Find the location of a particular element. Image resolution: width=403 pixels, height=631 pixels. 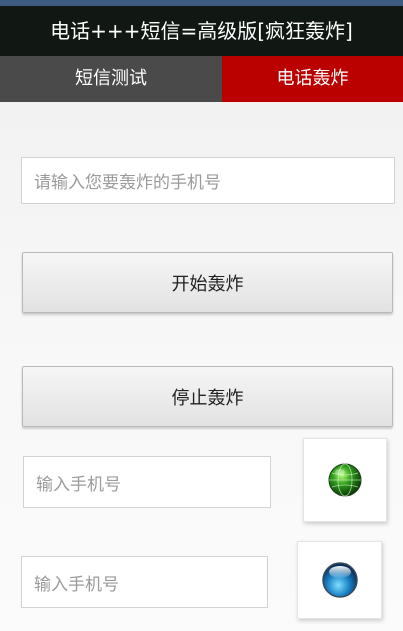

phone-input-1: 输入手机号 is located at coordinates (147, 482).